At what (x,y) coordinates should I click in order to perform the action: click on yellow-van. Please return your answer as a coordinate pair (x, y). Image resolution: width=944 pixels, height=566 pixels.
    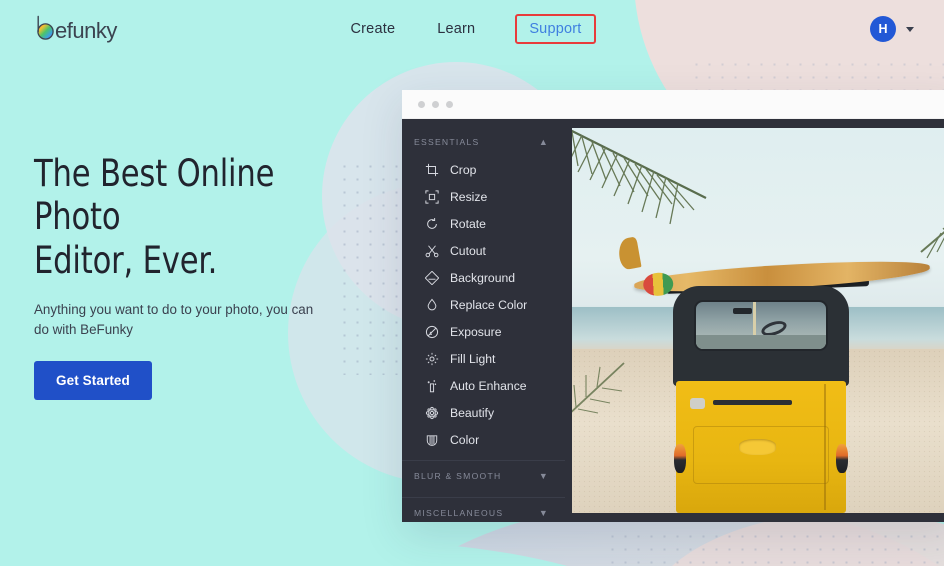
    Looking at the image, I should click on (761, 399).